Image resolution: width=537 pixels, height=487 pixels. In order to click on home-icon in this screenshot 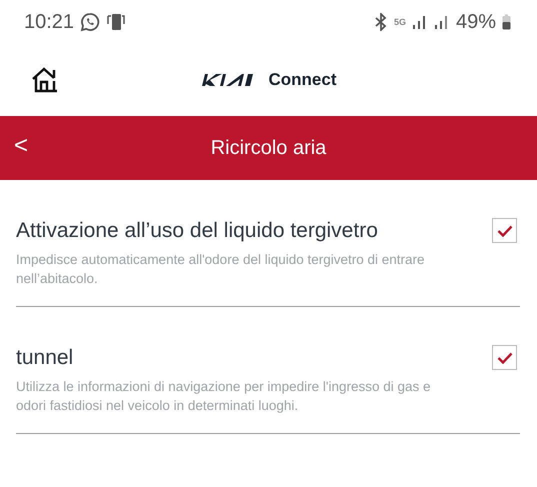, I will do `click(45, 80)`.